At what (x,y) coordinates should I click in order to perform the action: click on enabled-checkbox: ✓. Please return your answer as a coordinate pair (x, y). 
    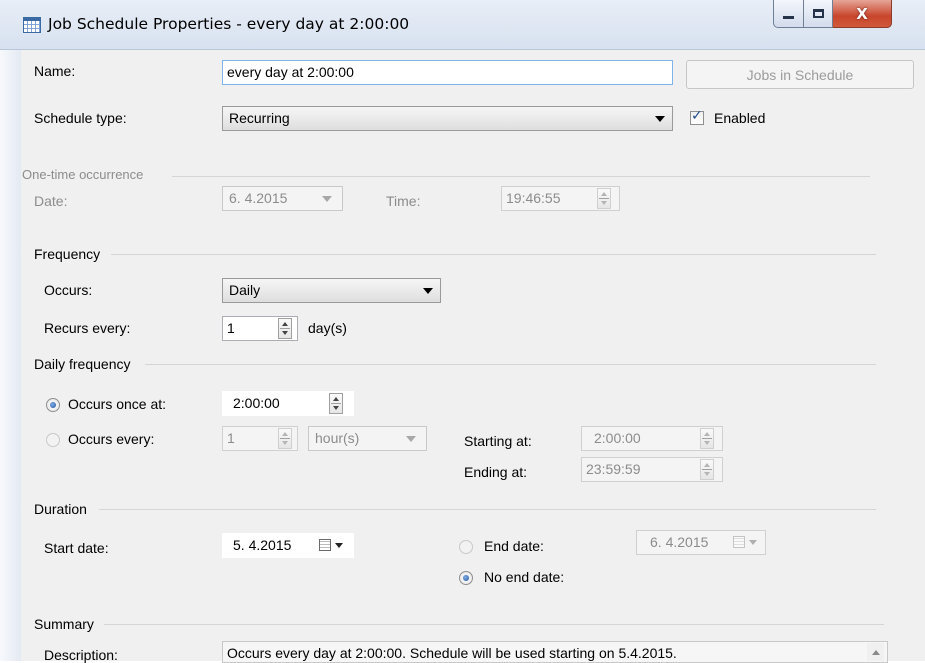
    Looking at the image, I should click on (697, 116).